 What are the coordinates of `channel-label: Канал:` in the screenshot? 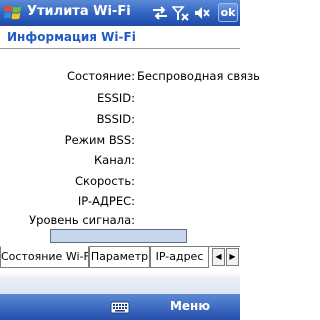 It's located at (114, 160).